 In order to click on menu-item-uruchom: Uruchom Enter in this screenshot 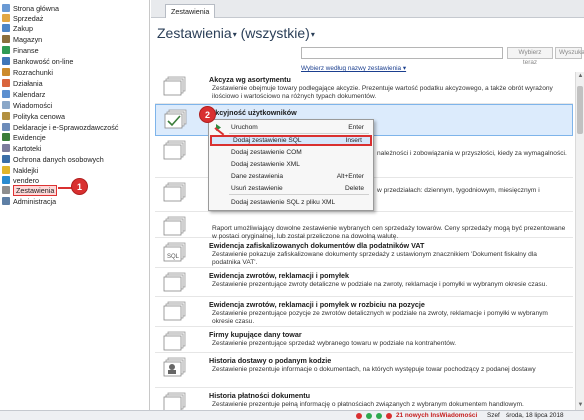, I will do `click(291, 127)`.